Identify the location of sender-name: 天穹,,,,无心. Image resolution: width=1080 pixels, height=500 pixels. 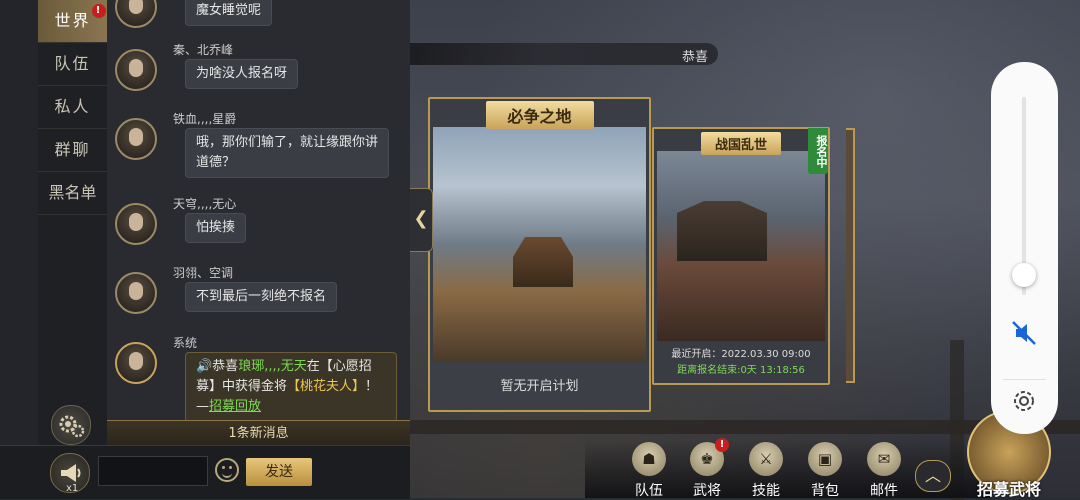
(204, 203).